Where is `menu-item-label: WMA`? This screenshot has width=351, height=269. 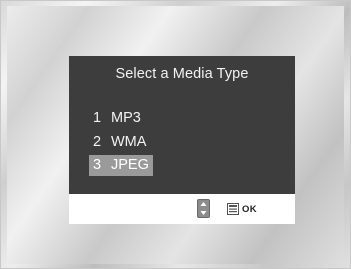
menu-item-label: WMA is located at coordinates (129, 142).